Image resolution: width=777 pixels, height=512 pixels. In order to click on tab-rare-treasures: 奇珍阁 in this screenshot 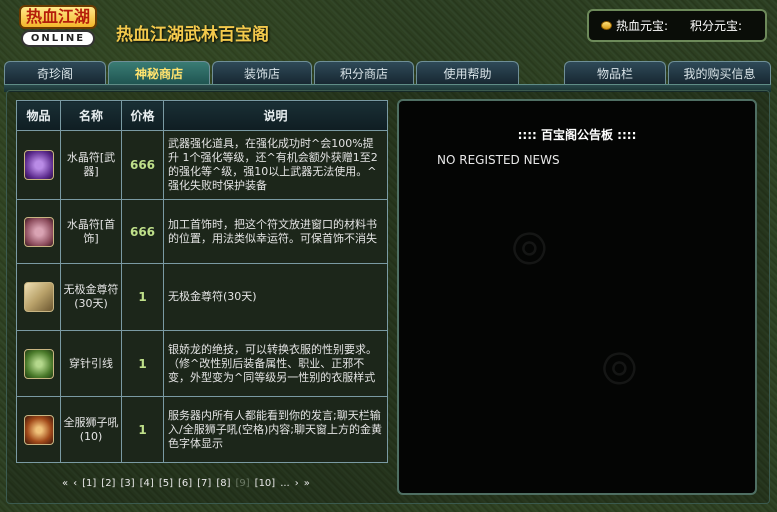, I will do `click(55, 73)`.